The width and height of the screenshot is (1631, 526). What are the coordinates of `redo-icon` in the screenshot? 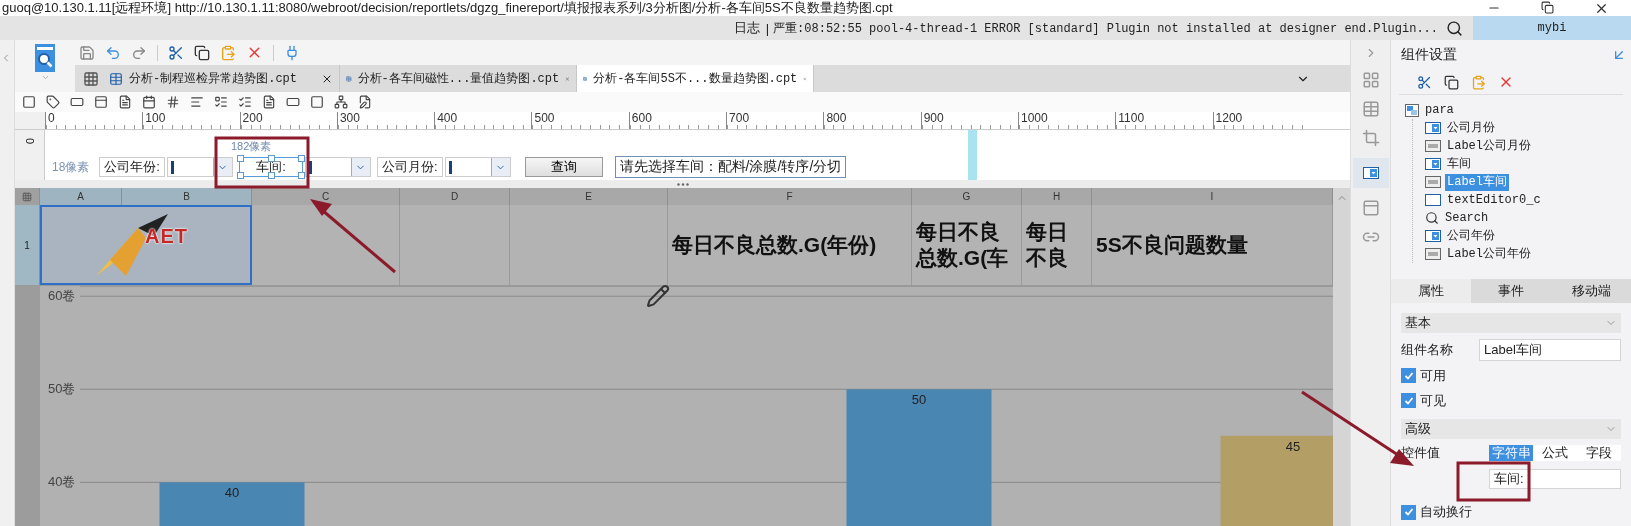 It's located at (139, 52).